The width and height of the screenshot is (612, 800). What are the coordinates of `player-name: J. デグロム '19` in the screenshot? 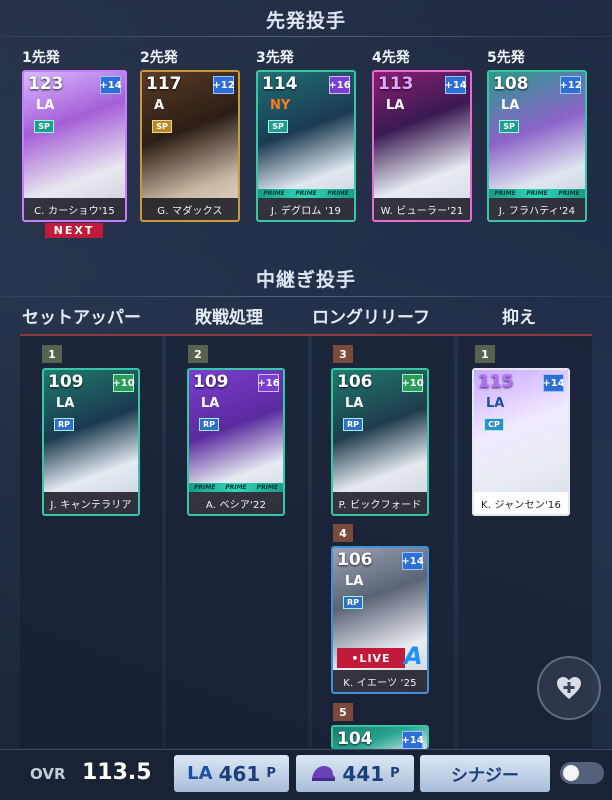 It's located at (306, 209).